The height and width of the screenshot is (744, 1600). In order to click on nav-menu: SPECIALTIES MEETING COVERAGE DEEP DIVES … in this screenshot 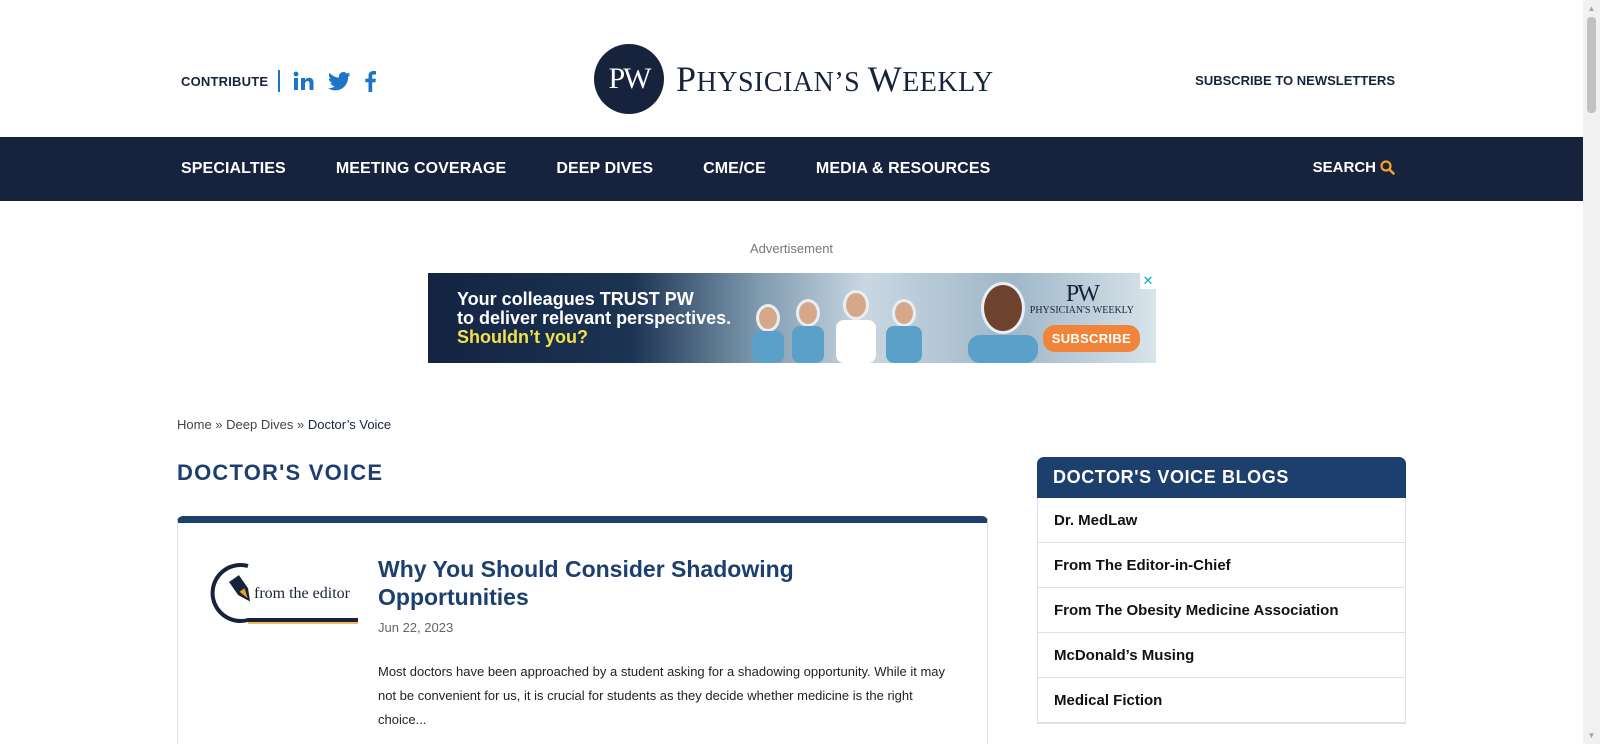, I will do `click(610, 169)`.